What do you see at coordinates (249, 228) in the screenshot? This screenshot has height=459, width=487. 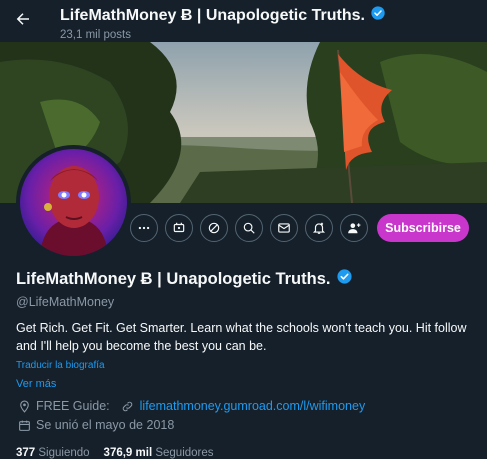 I see `search-icon` at bounding box center [249, 228].